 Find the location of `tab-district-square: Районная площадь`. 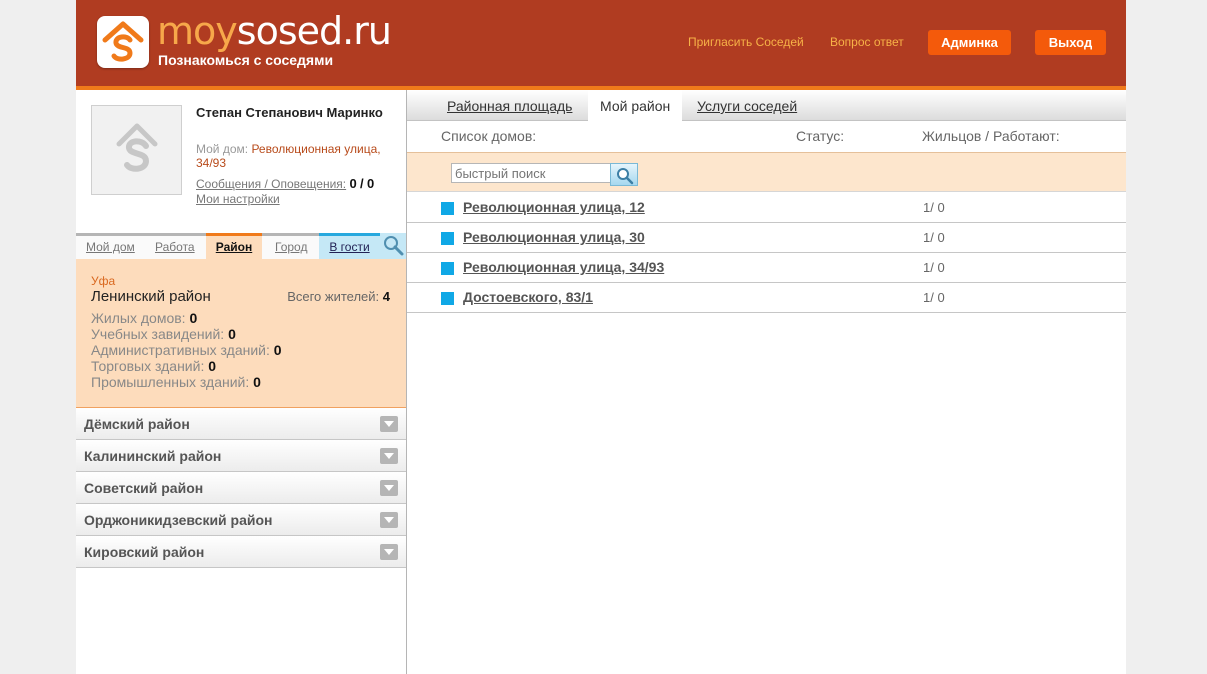

tab-district-square: Районная площадь is located at coordinates (509, 106).